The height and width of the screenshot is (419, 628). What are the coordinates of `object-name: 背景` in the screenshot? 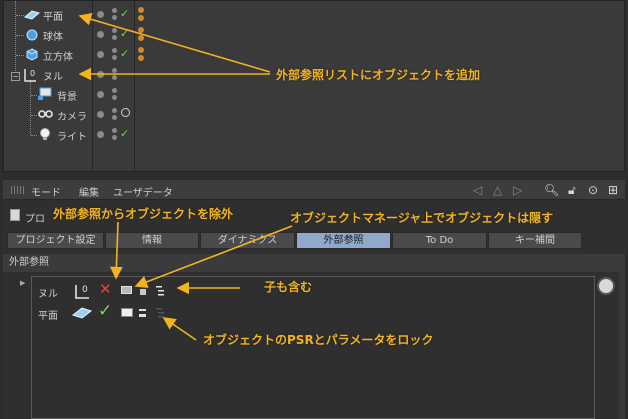 It's located at (67, 95).